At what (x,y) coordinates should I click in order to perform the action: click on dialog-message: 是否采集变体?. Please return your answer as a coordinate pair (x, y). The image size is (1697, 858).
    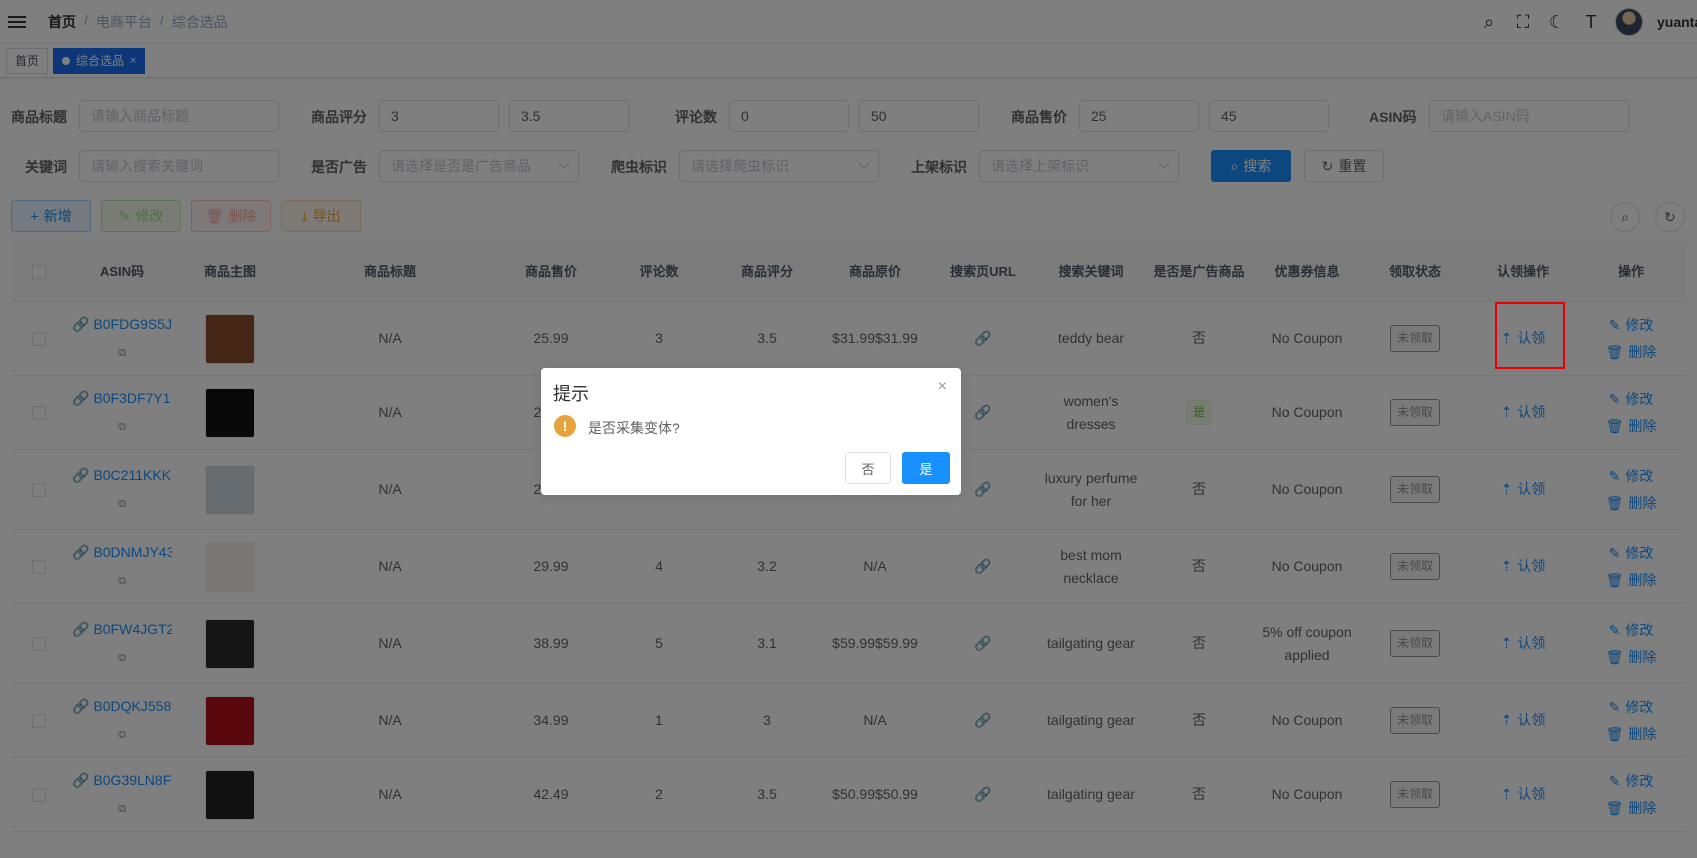
    Looking at the image, I should click on (634, 428).